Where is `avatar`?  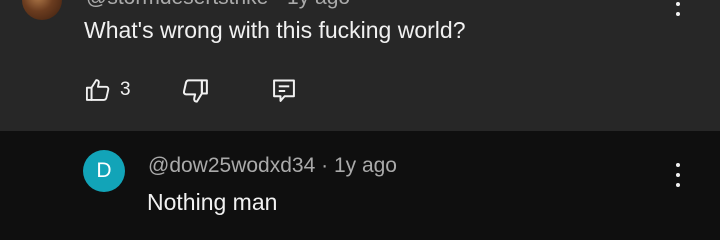
avatar is located at coordinates (42, 10).